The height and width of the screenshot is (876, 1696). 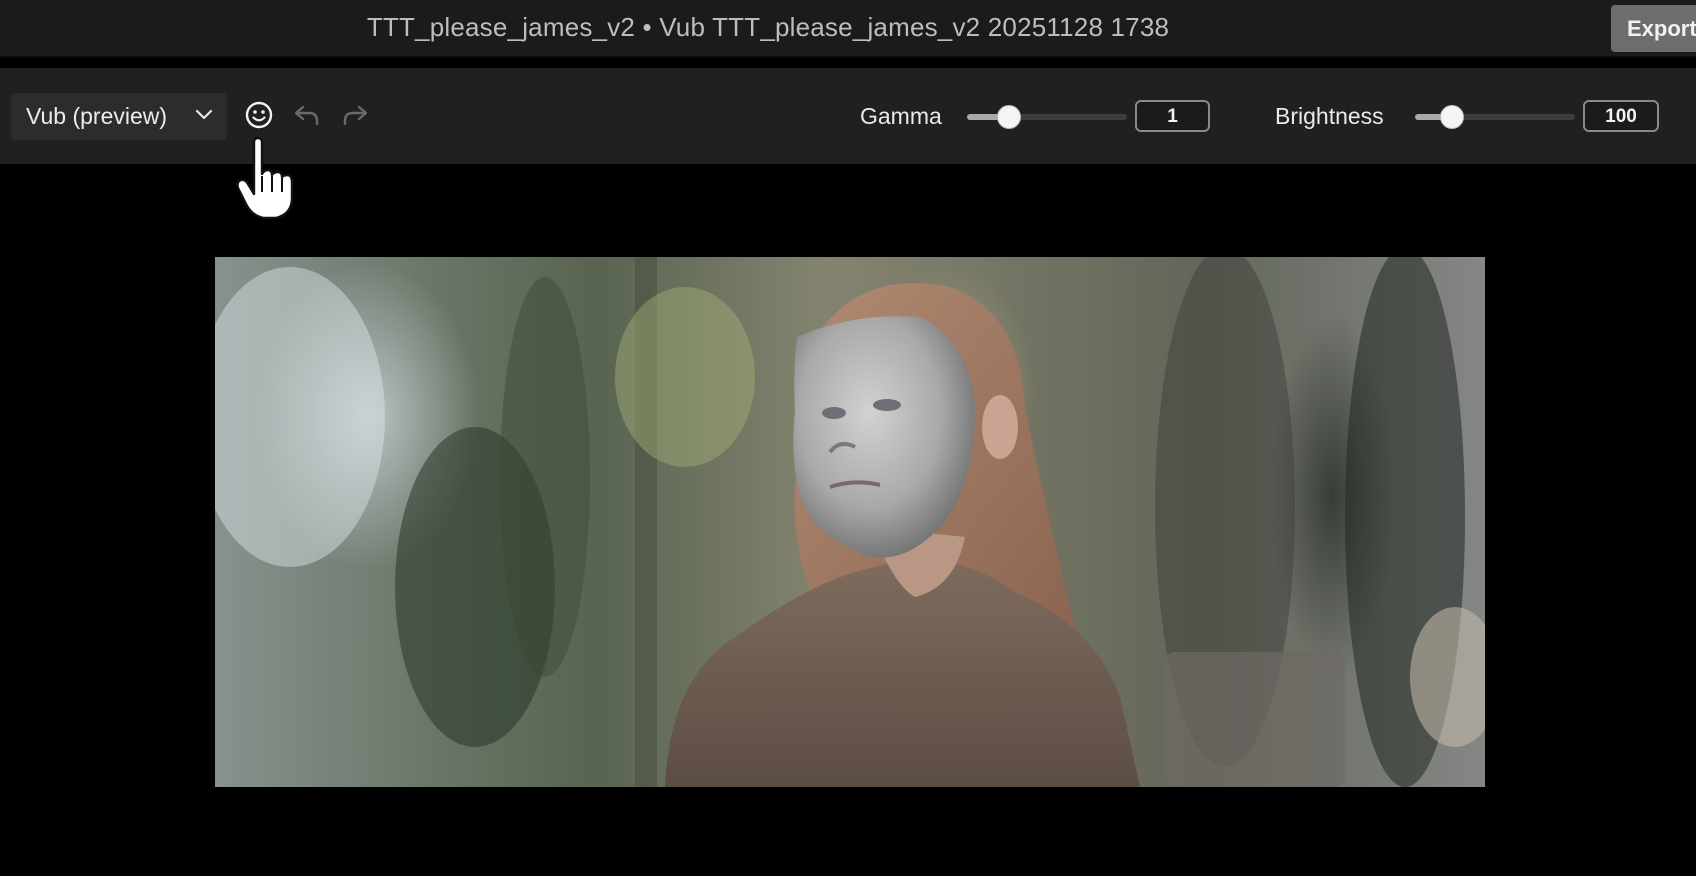 What do you see at coordinates (901, 116) in the screenshot?
I see `gamma-label: Gamma` at bounding box center [901, 116].